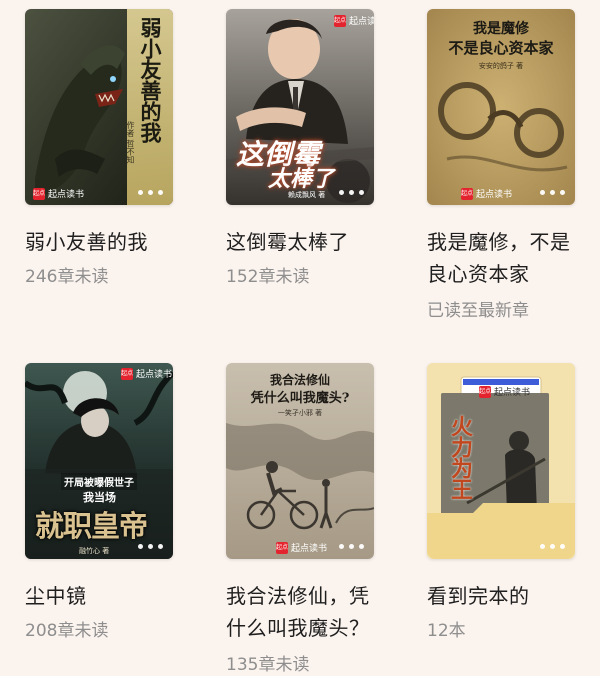 The width and height of the screenshot is (600, 676). I want to click on cover-author: 融竹心 著, so click(94, 551).